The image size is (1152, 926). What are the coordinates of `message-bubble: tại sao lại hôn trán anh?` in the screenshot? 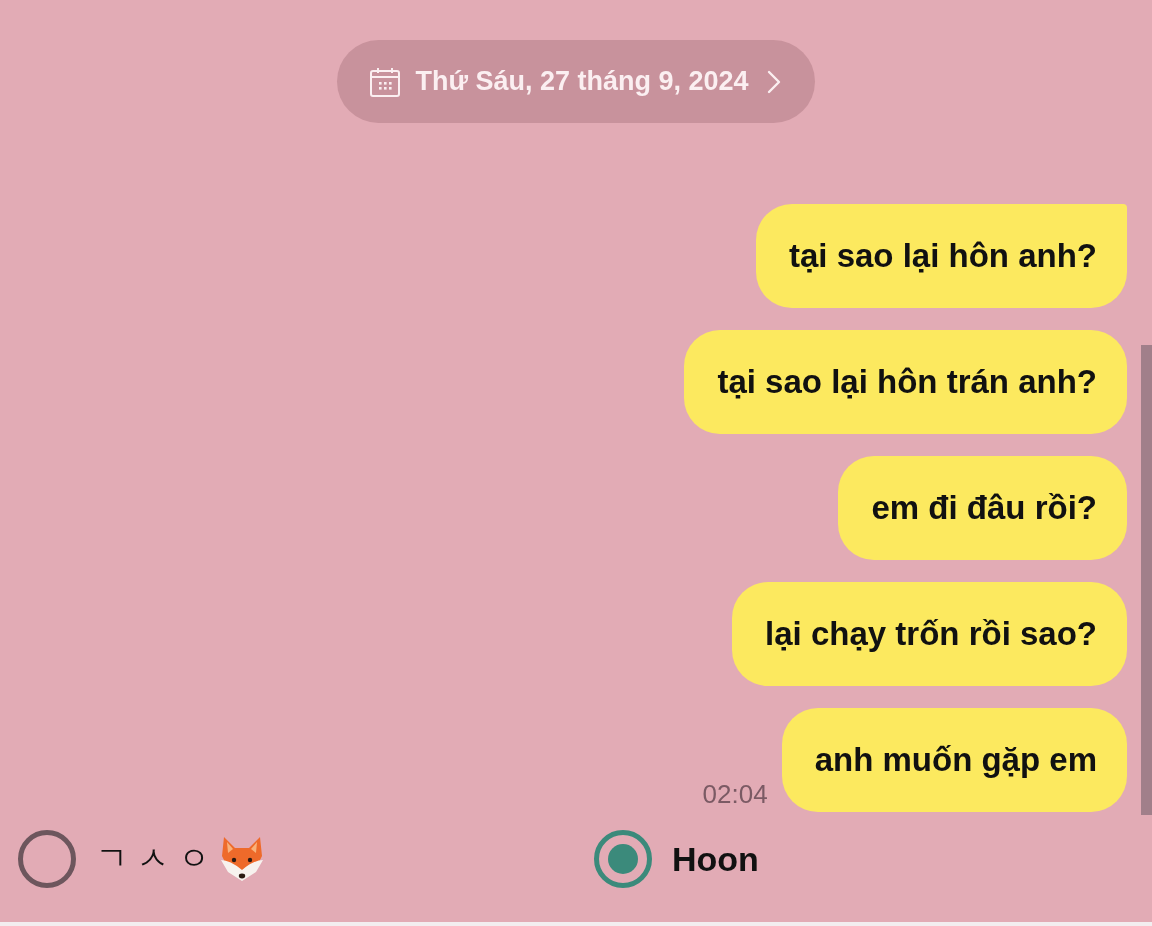 It's located at (905, 382).